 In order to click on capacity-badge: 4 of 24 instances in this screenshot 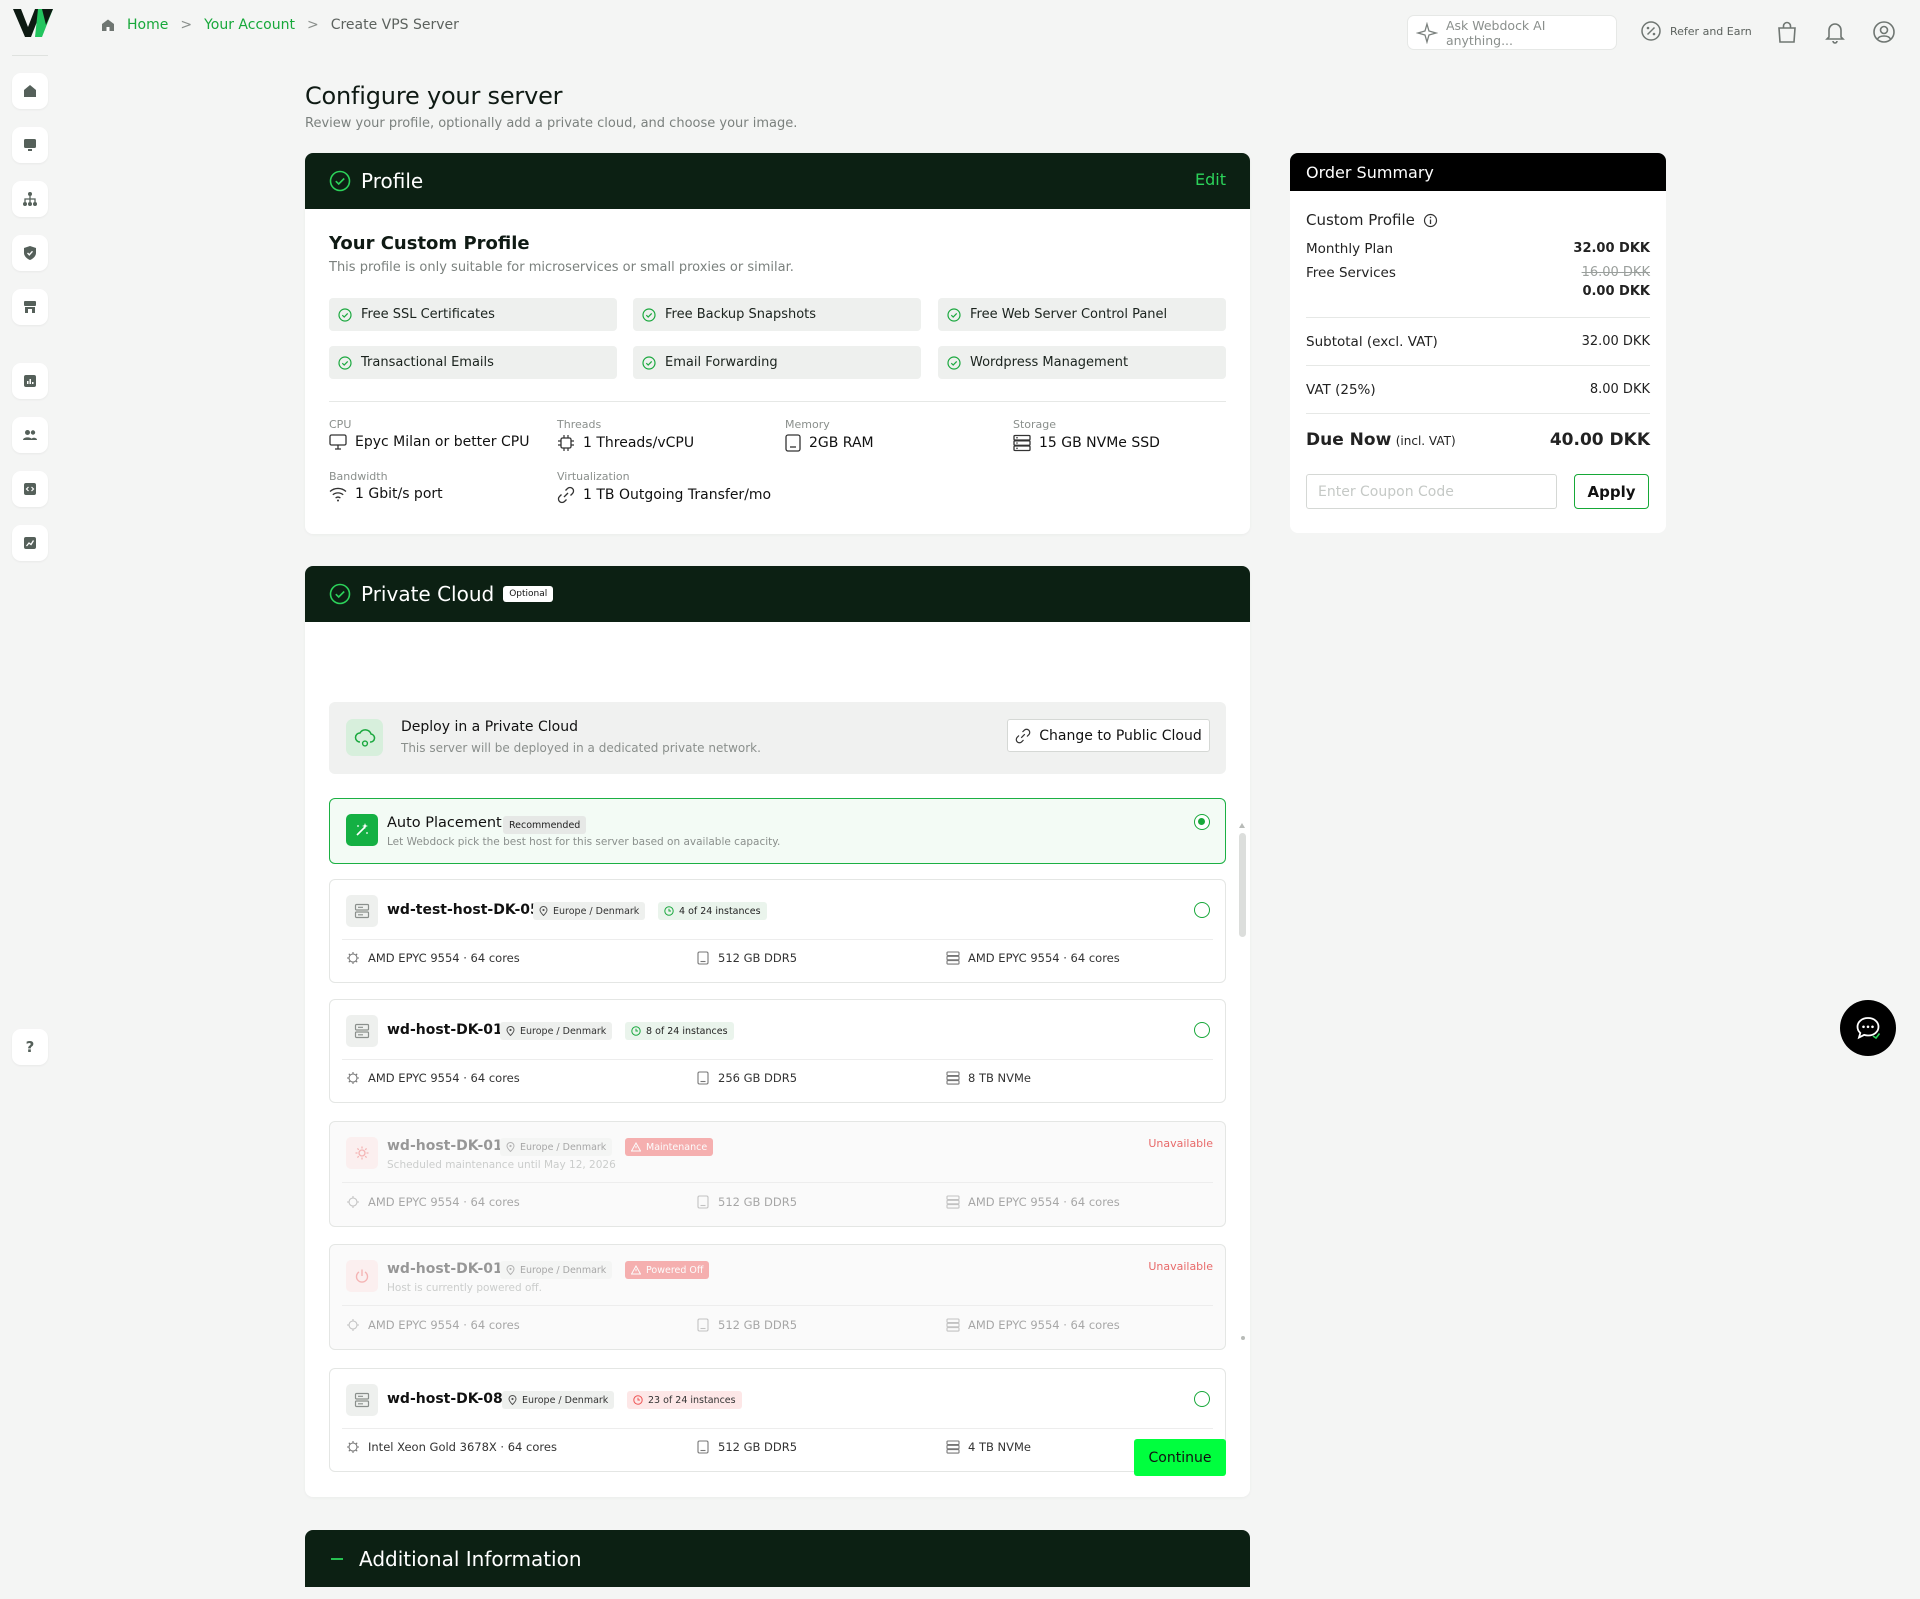, I will do `click(712, 911)`.